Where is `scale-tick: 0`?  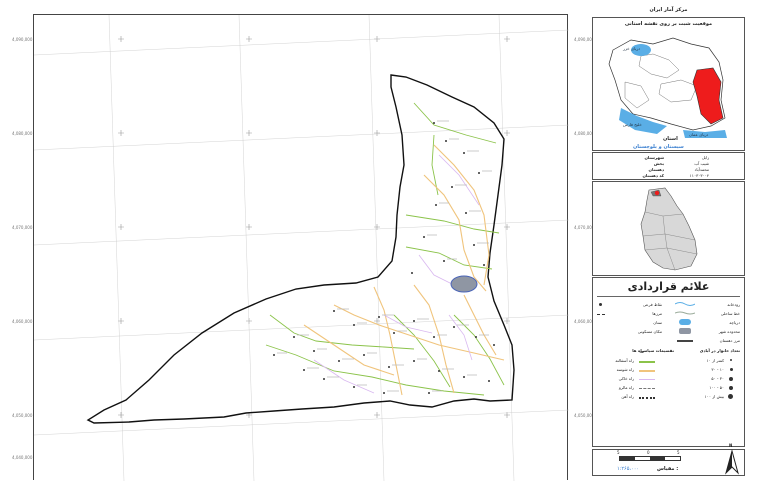 scale-tick: 0 is located at coordinates (648, 452).